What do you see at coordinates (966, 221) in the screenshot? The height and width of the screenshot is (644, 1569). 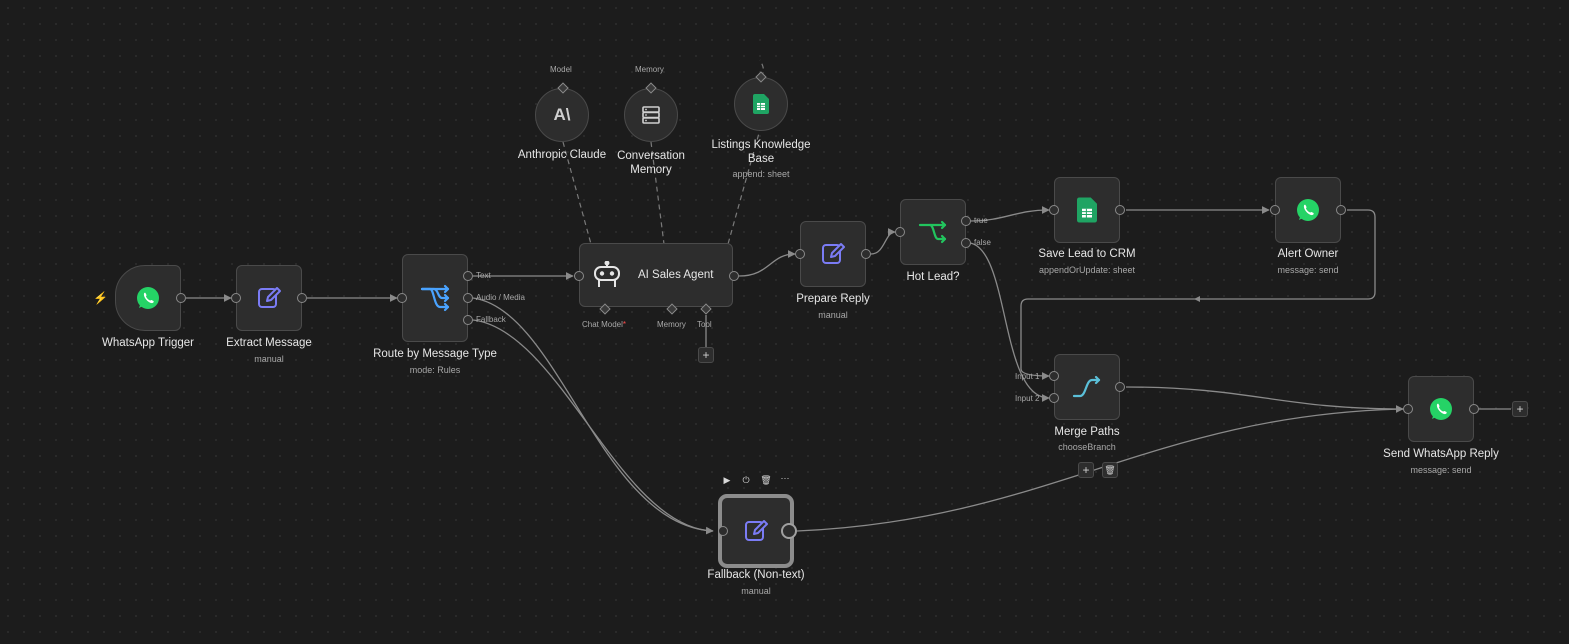 I see `output-handle-true` at bounding box center [966, 221].